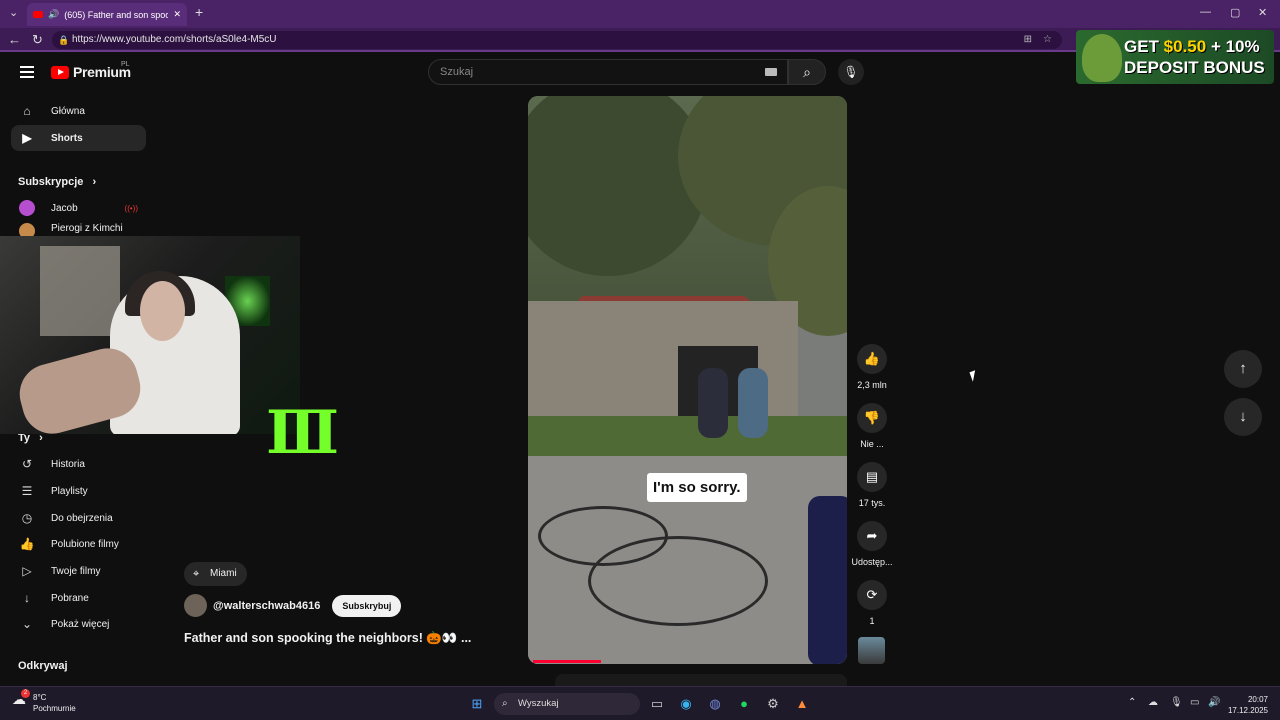  Describe the element at coordinates (64, 40) in the screenshot. I see `lock-icon: 🔒` at that location.